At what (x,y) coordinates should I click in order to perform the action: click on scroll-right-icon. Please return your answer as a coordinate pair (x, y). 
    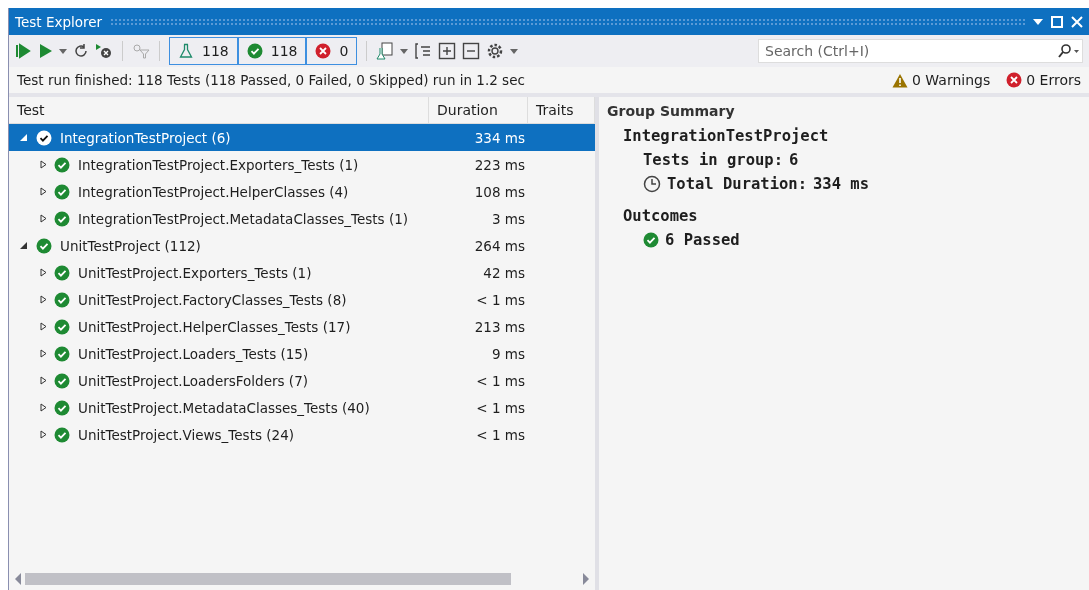
    Looking at the image, I should click on (586, 579).